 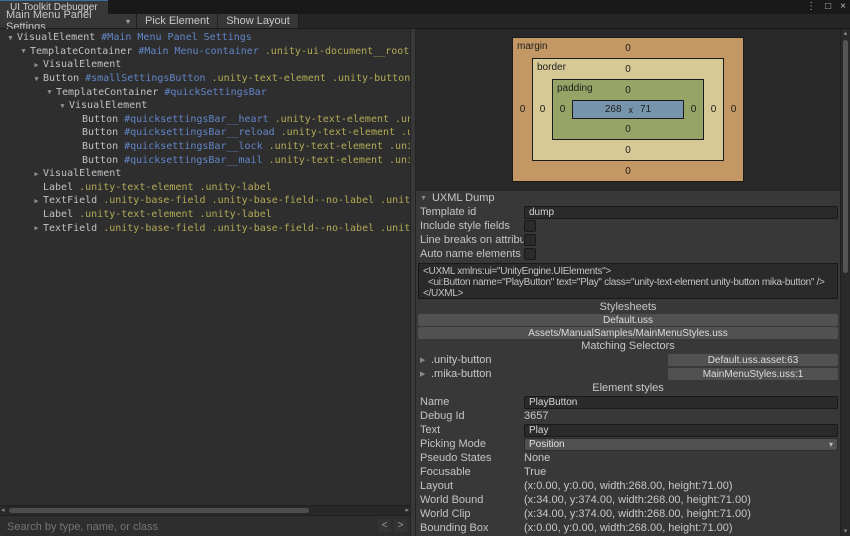 I want to click on style-value-field: Play, so click(x=681, y=430).